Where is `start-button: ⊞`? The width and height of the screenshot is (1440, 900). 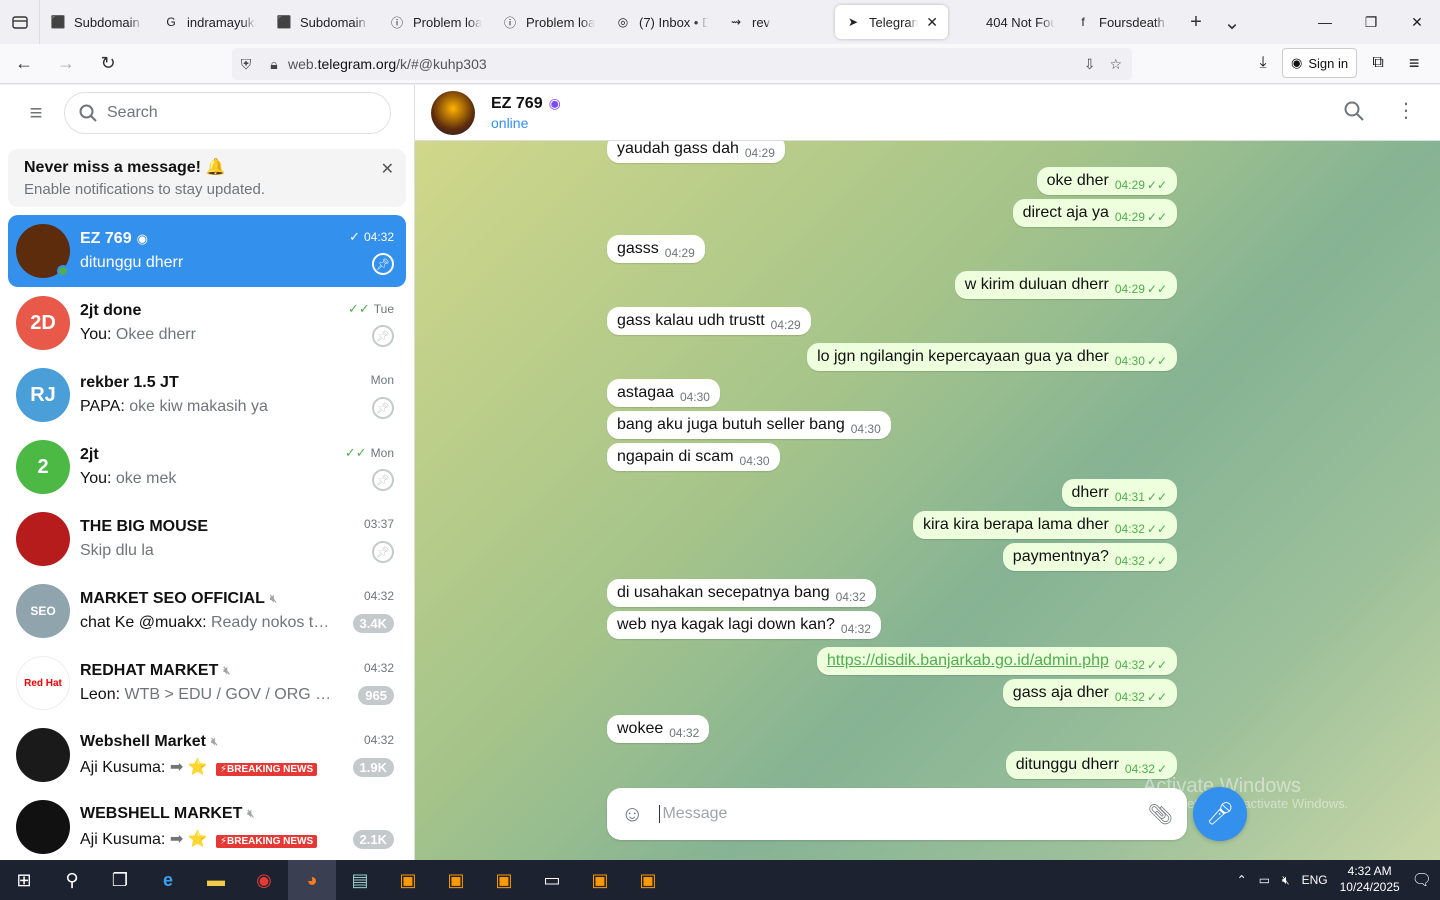 start-button: ⊞ is located at coordinates (24, 880).